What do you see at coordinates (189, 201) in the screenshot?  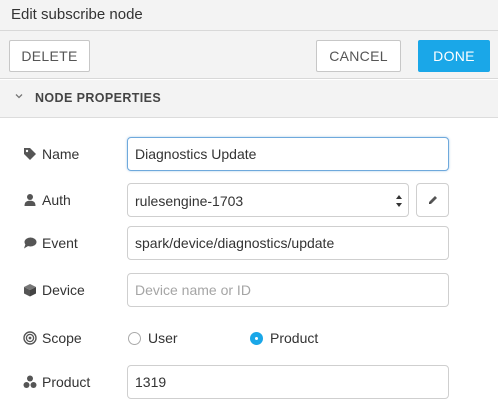 I see `auth-selected-value: rulesengine-1703` at bounding box center [189, 201].